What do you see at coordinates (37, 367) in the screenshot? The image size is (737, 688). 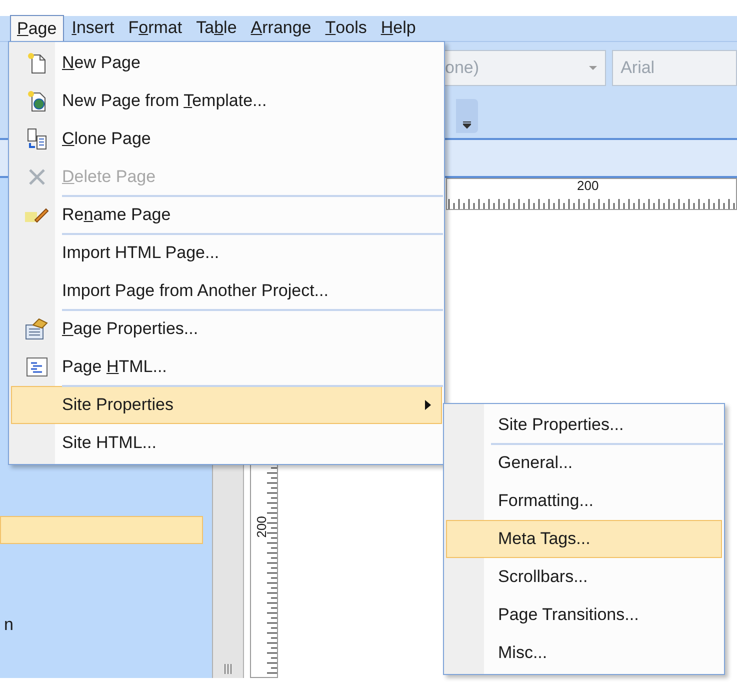 I see `html-document-icon` at bounding box center [37, 367].